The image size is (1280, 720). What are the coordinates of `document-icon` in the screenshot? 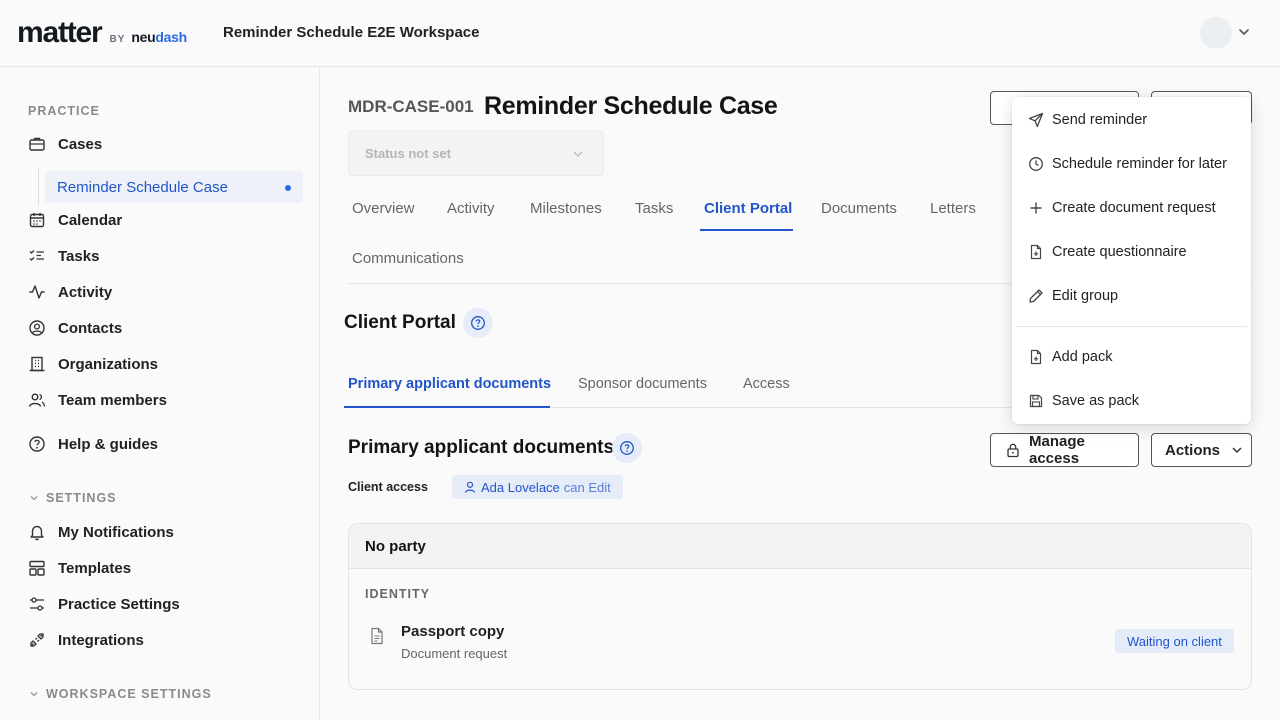 It's located at (377, 636).